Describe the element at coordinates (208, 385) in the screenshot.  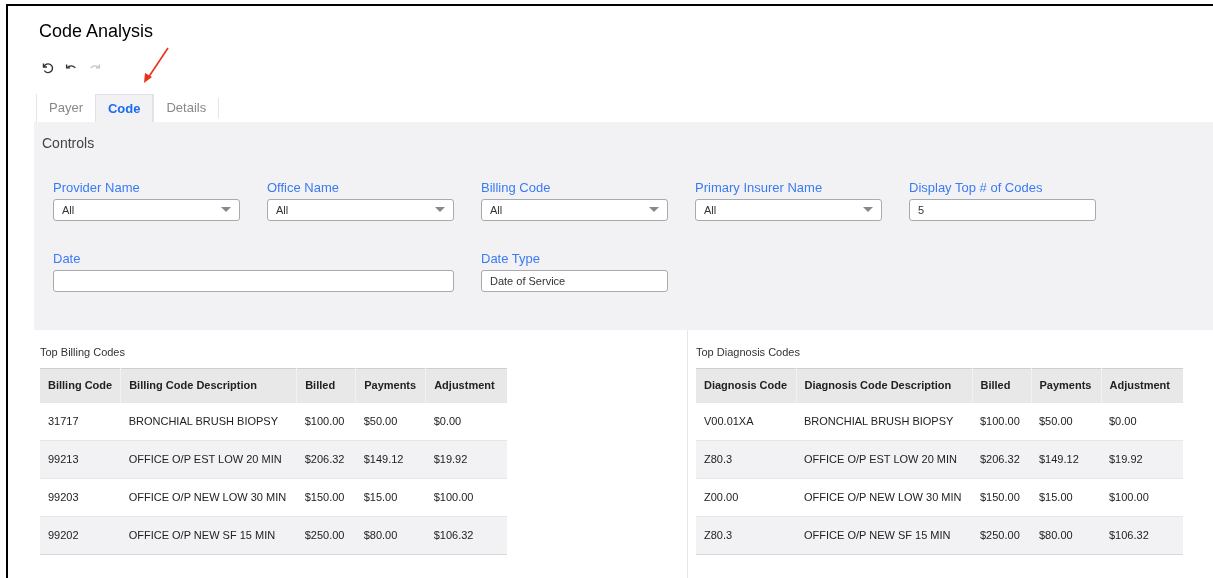
I see `column-header: Billing Code Description` at that location.